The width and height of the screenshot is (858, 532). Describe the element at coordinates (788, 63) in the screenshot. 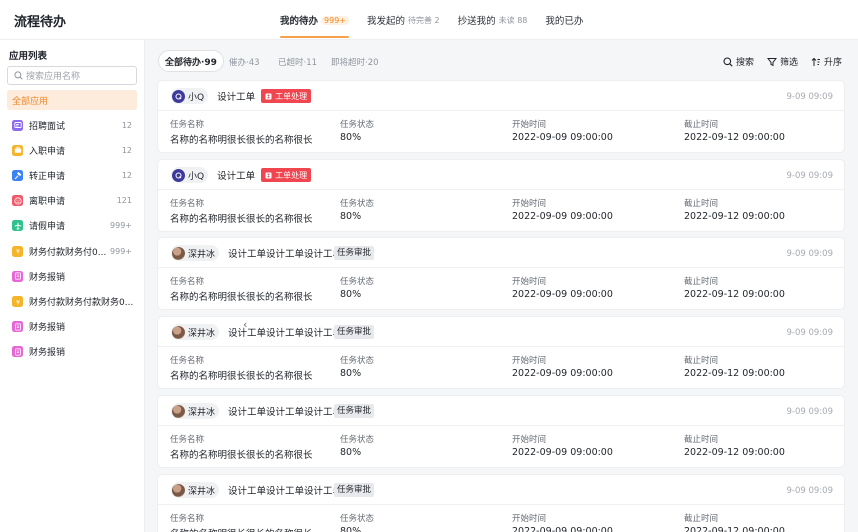

I see `filter-label: 筛选` at that location.